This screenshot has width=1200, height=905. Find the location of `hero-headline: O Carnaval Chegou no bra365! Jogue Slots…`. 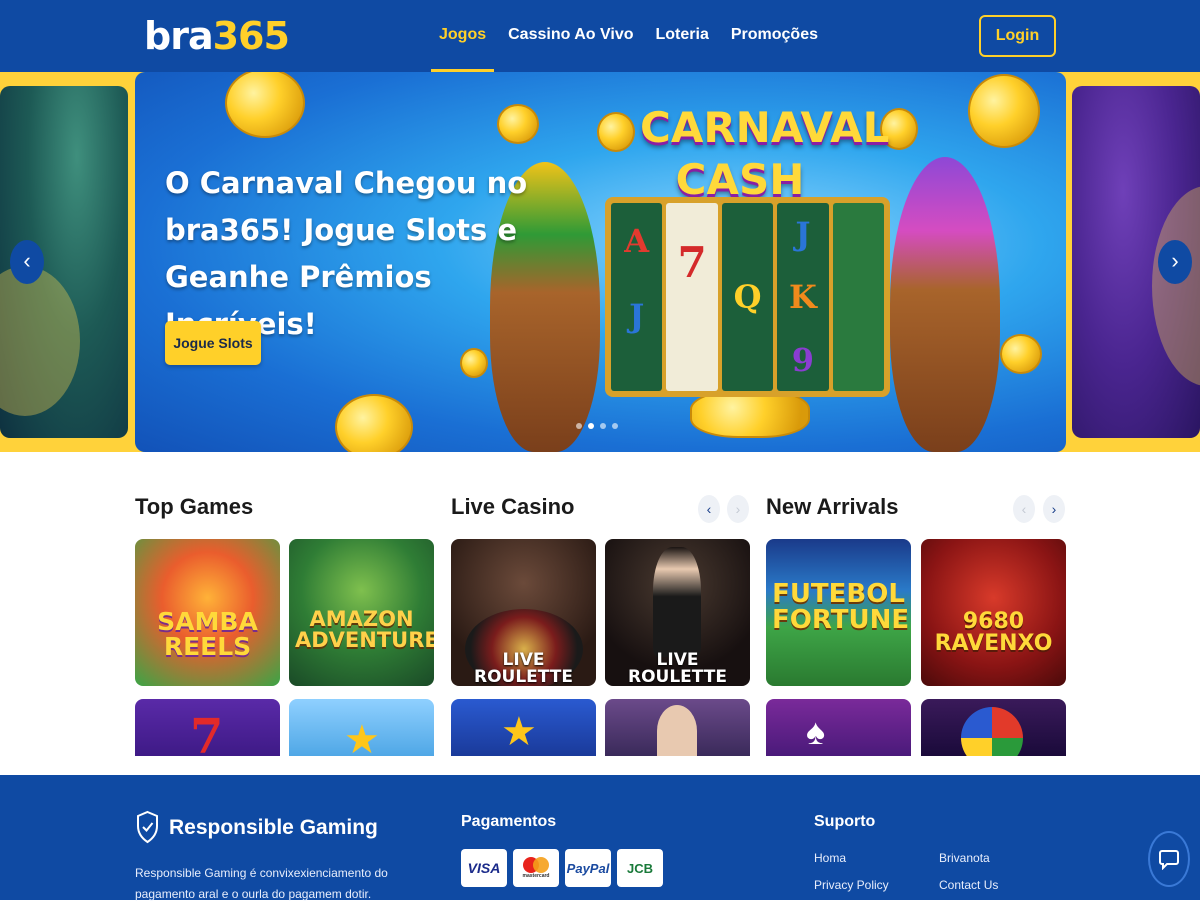

hero-headline: O Carnaval Chegou no bra365! Jogue Slots… is located at coordinates (346, 253).